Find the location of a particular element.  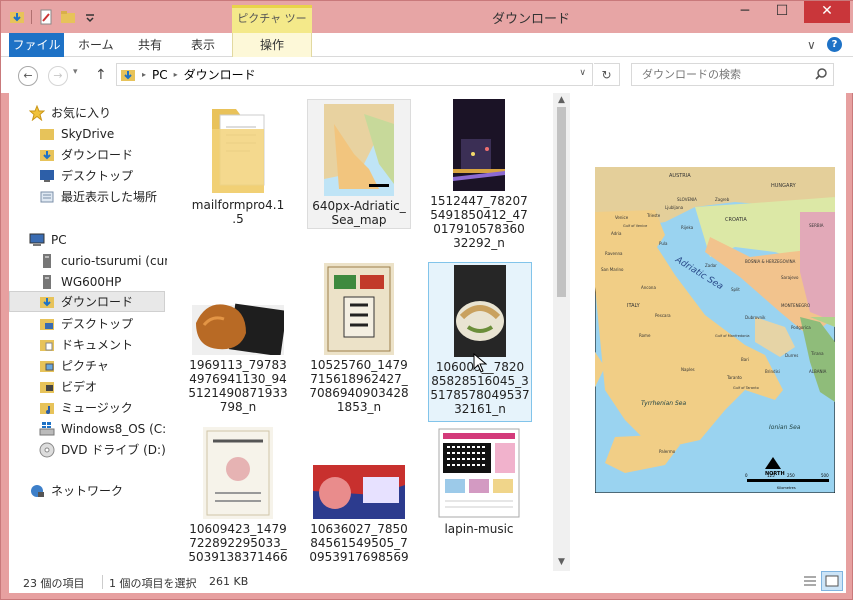

nav-pc-desktop: デスクトップ is located at coordinates (86, 323).